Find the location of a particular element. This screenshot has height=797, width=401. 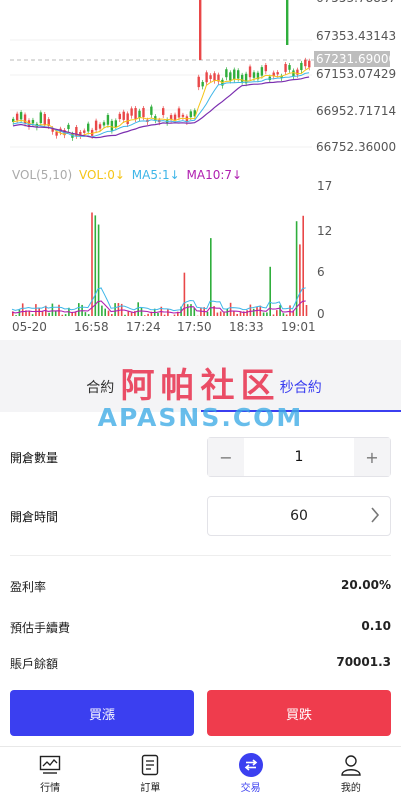

fee-label: 預估手續費 is located at coordinates (40, 627).